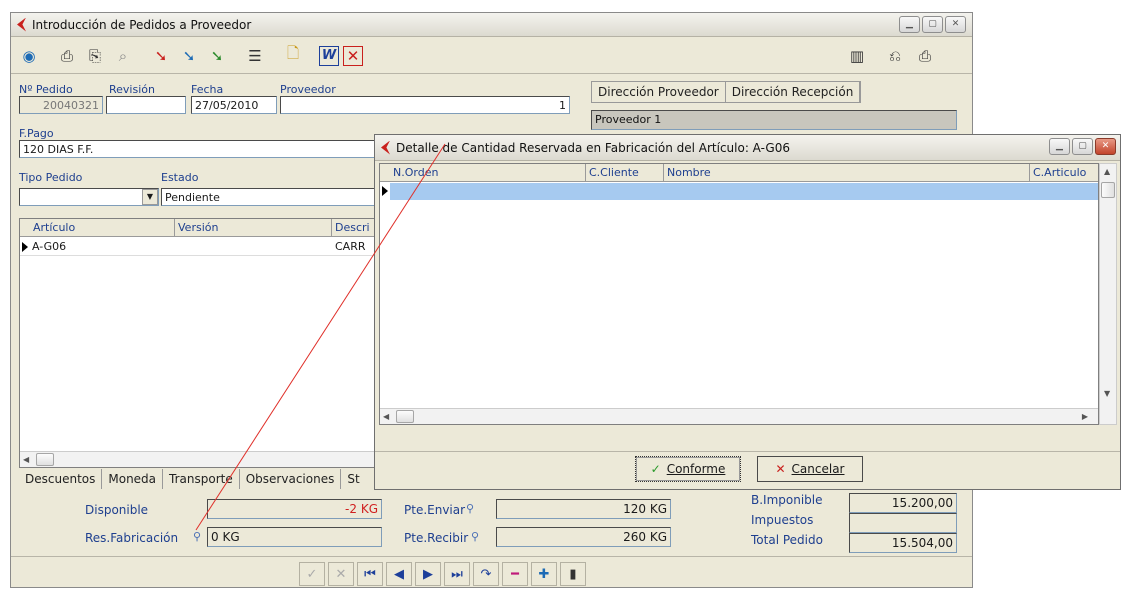 This screenshot has width=1121, height=592. What do you see at coordinates (1105, 146) in the screenshot?
I see `dialog-close-button: ✕` at bounding box center [1105, 146].